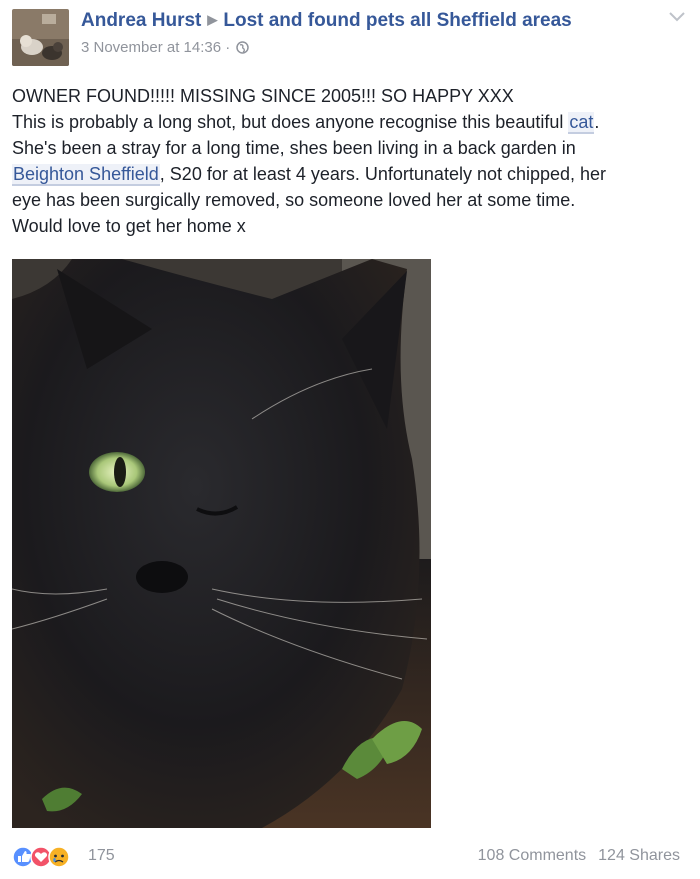  I want to click on hashtag-link-cat: cat, so click(581, 123).